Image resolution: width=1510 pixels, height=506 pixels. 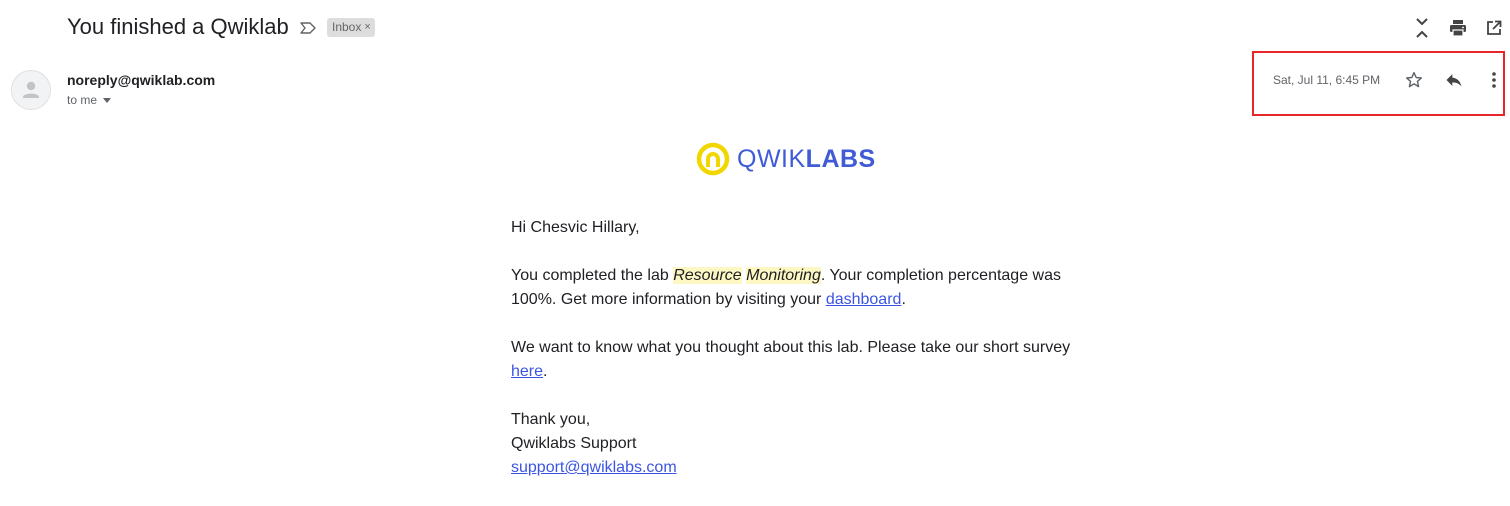 What do you see at coordinates (594, 467) in the screenshot?
I see `support-email-link: support@qwiklabs.com` at bounding box center [594, 467].